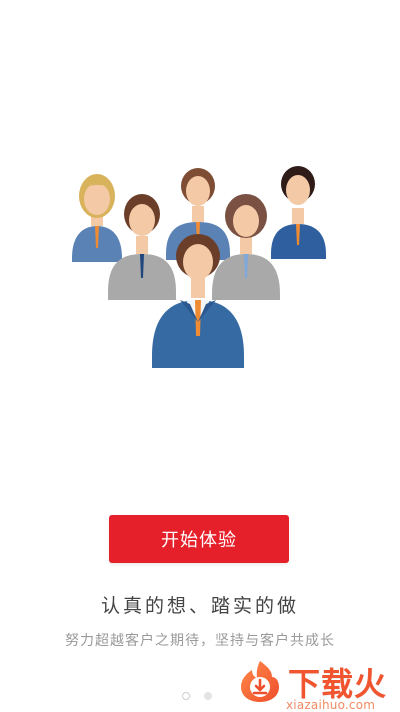 The width and height of the screenshot is (400, 712). I want to click on start-experience-button: 开始体验, so click(199, 539).